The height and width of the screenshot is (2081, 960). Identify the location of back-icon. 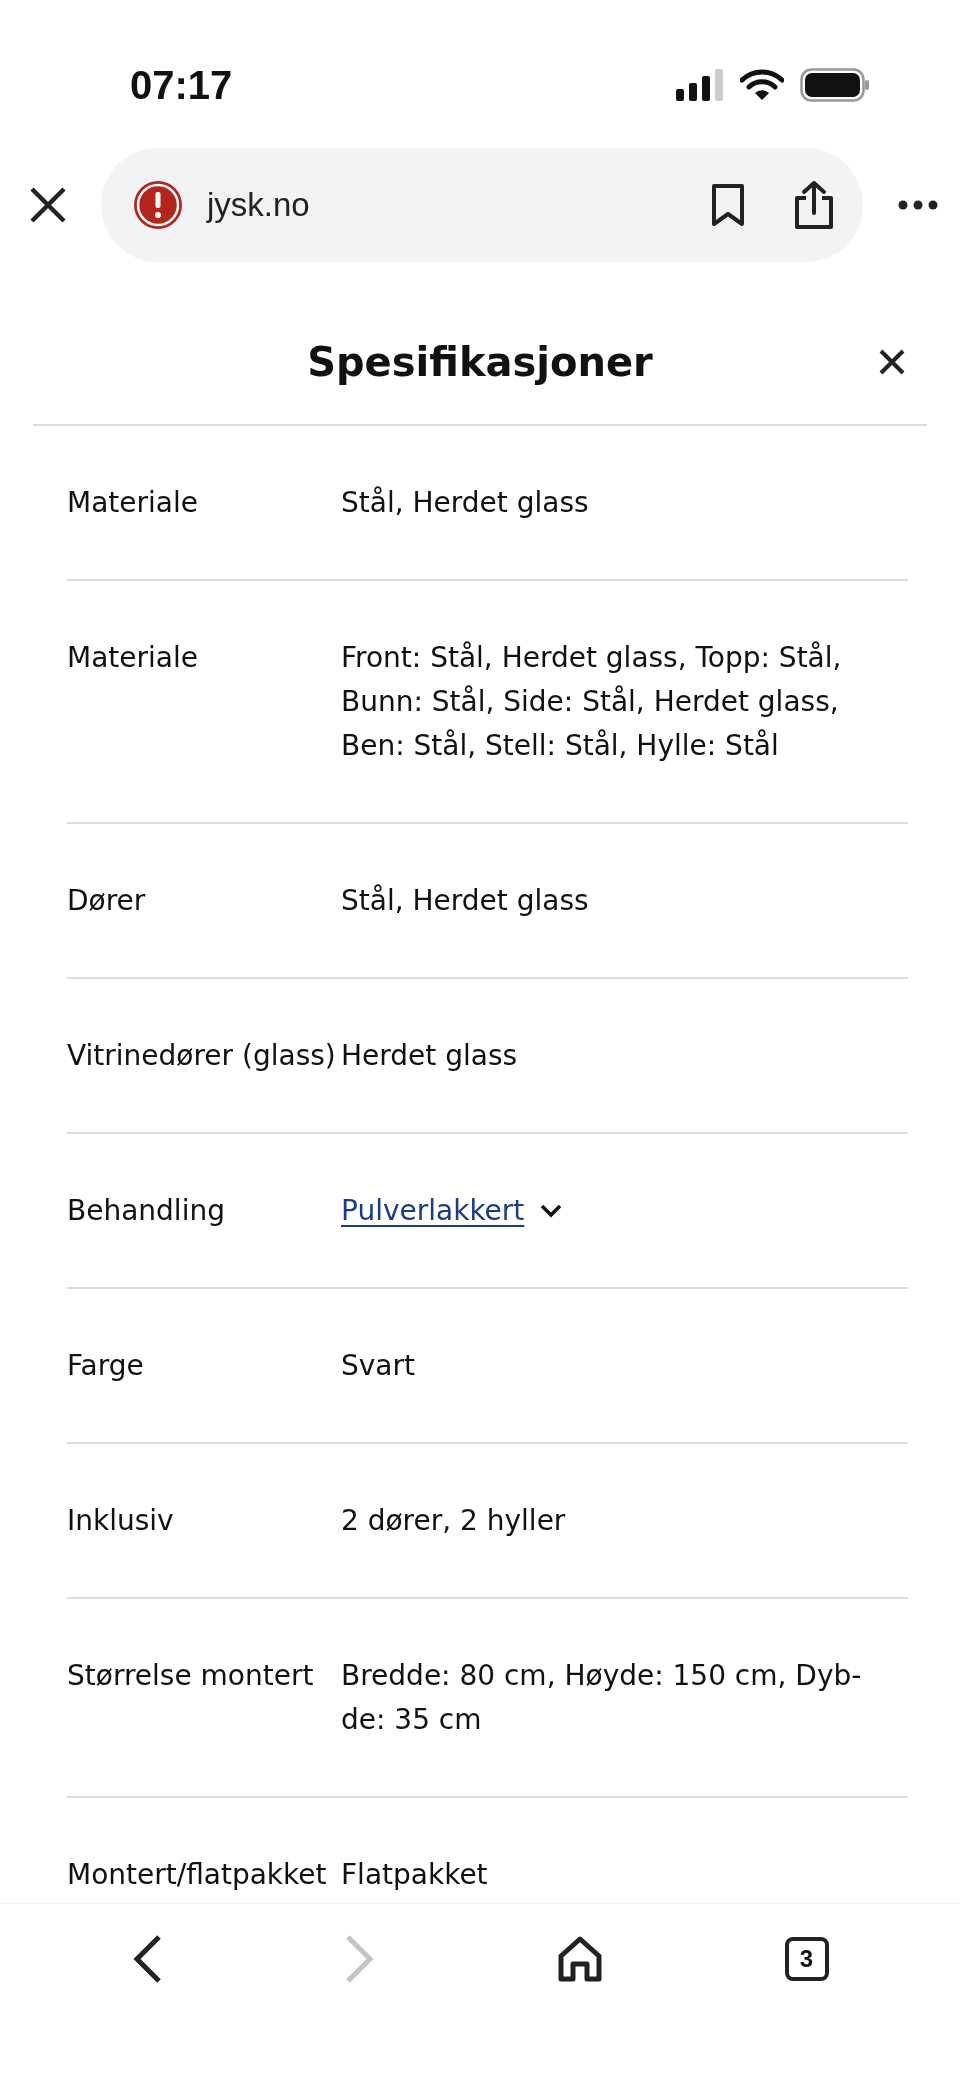
(146, 1959).